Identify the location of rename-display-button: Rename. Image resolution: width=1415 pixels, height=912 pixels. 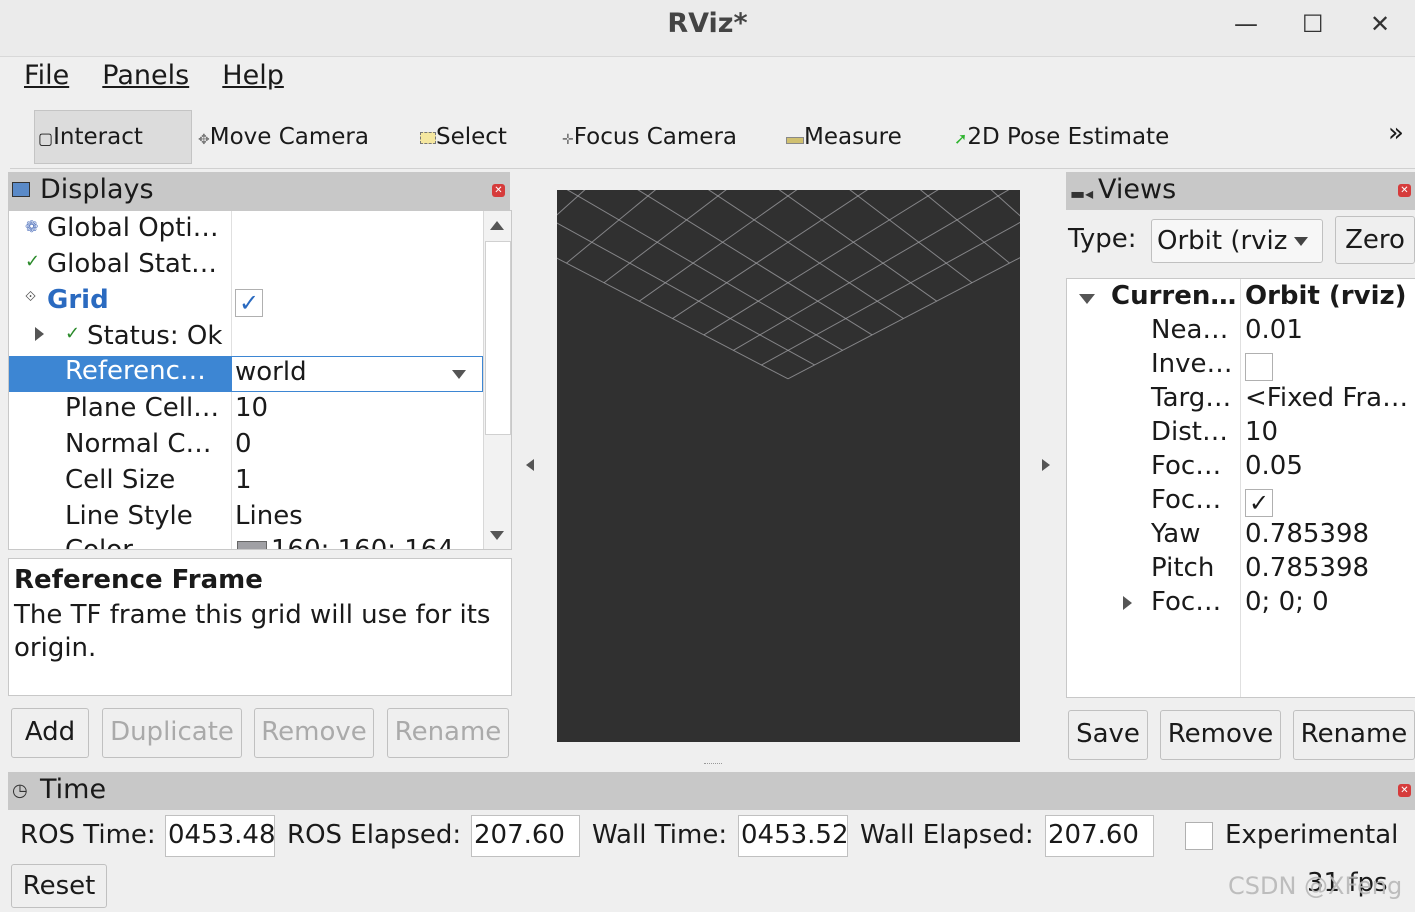
(448, 733).